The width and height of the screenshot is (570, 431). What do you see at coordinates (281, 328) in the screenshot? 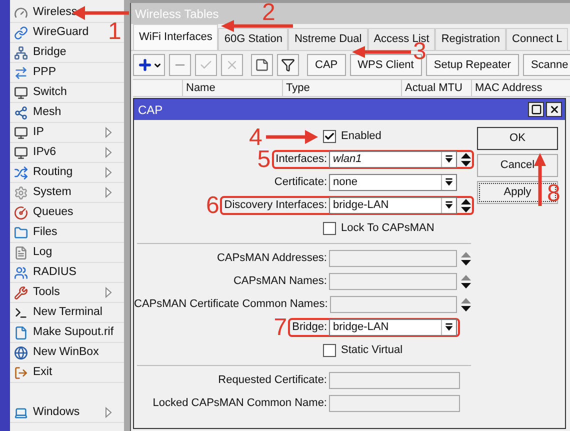
I see `step-number: 7` at bounding box center [281, 328].